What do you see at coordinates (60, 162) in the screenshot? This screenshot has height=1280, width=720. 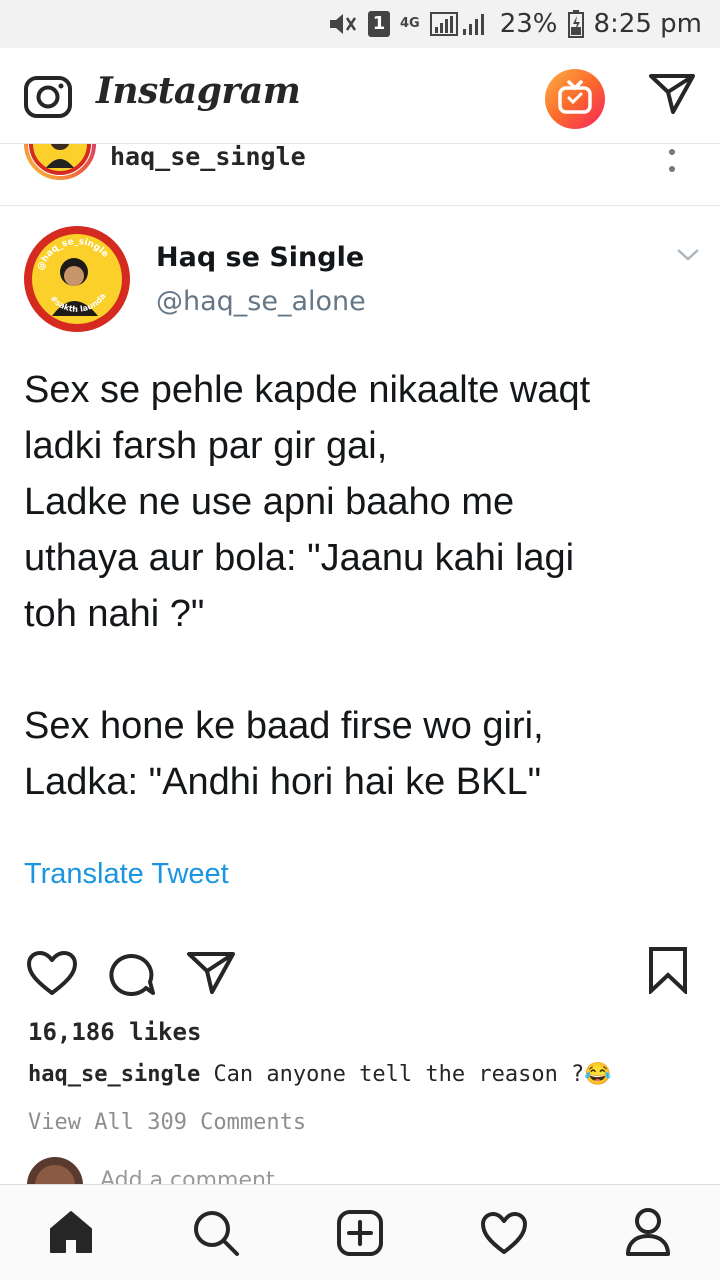 I see `post-author-avatar` at bounding box center [60, 162].